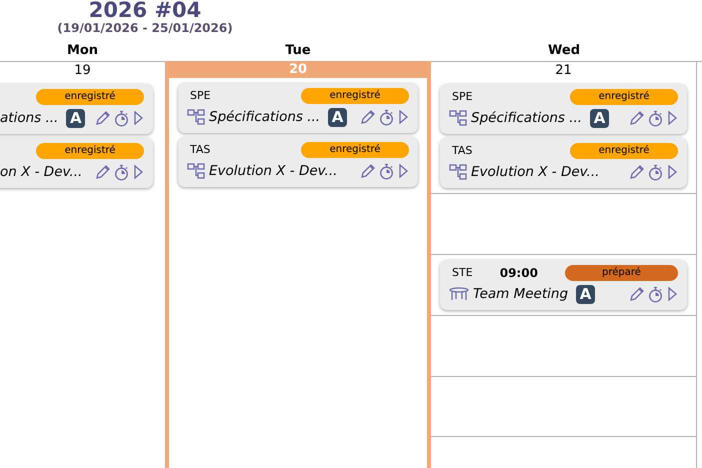 This screenshot has height=468, width=702. I want to click on time-slot: STE 09:00 préparé Team Meeting A, so click(563, 284).